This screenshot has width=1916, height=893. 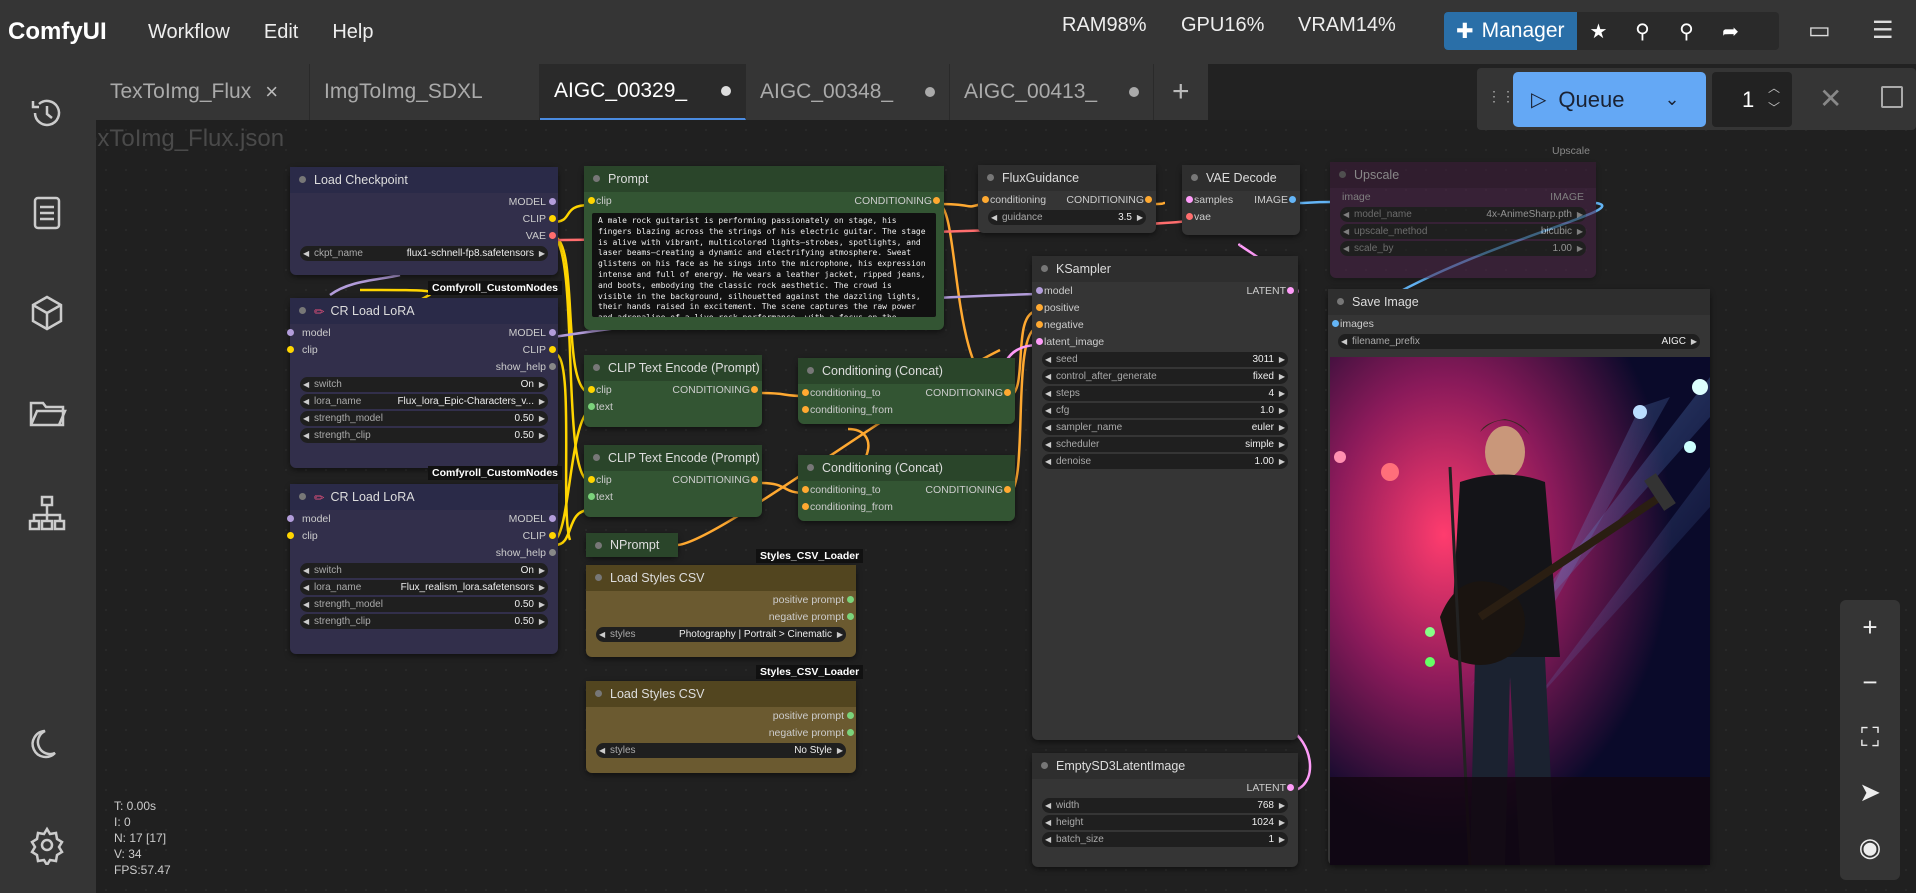 What do you see at coordinates (1165, 822) in the screenshot?
I see `height-widget: height1024` at bounding box center [1165, 822].